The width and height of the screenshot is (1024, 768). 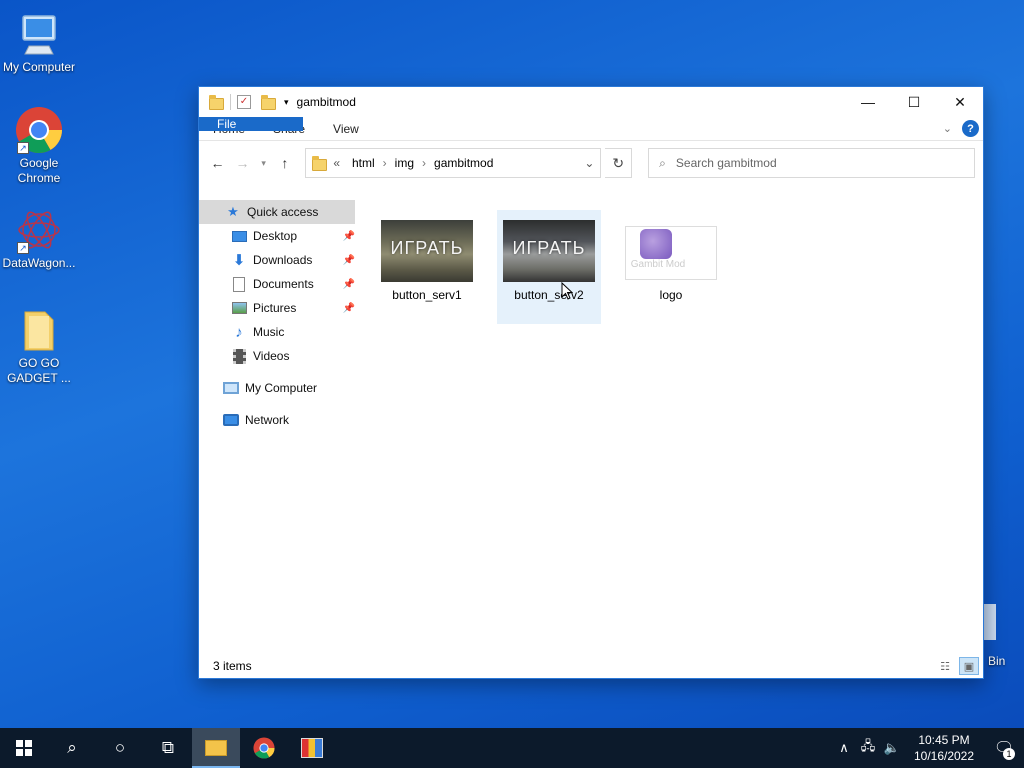 I want to click on breadcrumb-overflow: «, so click(x=336, y=163).